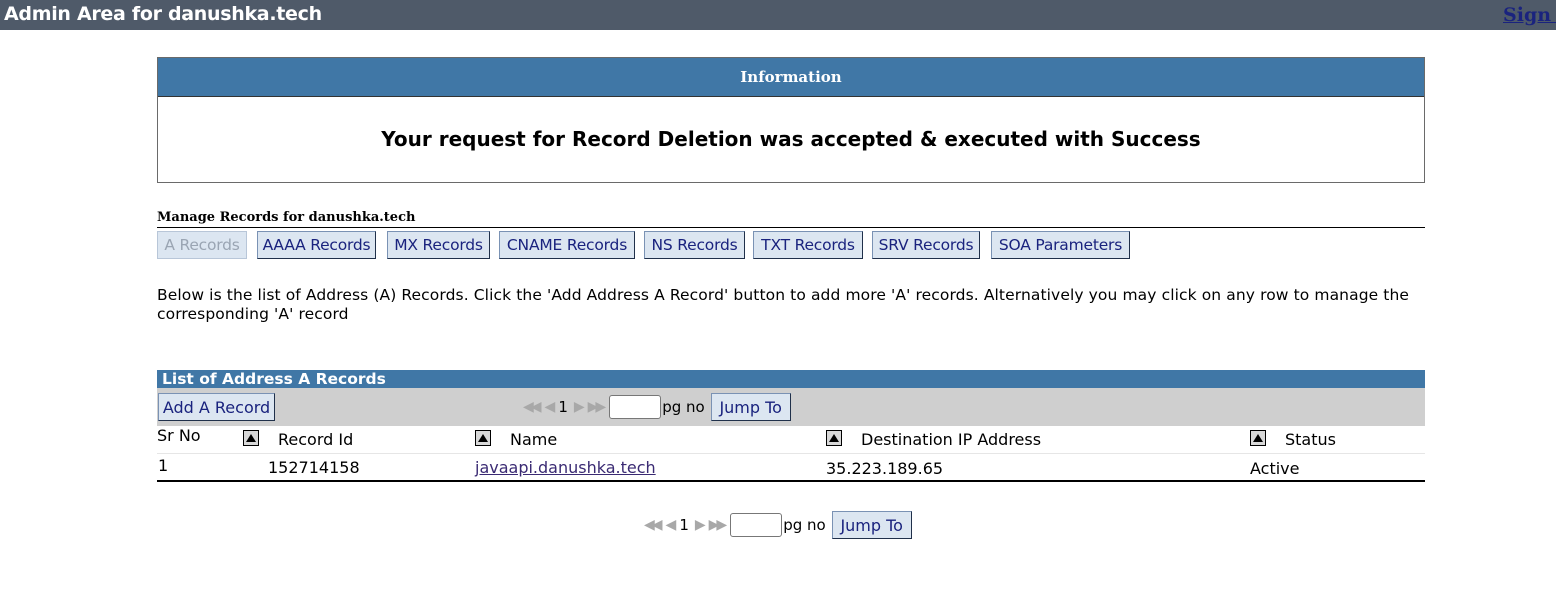 Image resolution: width=1556 pixels, height=608 pixels. I want to click on divider, so click(791, 227).